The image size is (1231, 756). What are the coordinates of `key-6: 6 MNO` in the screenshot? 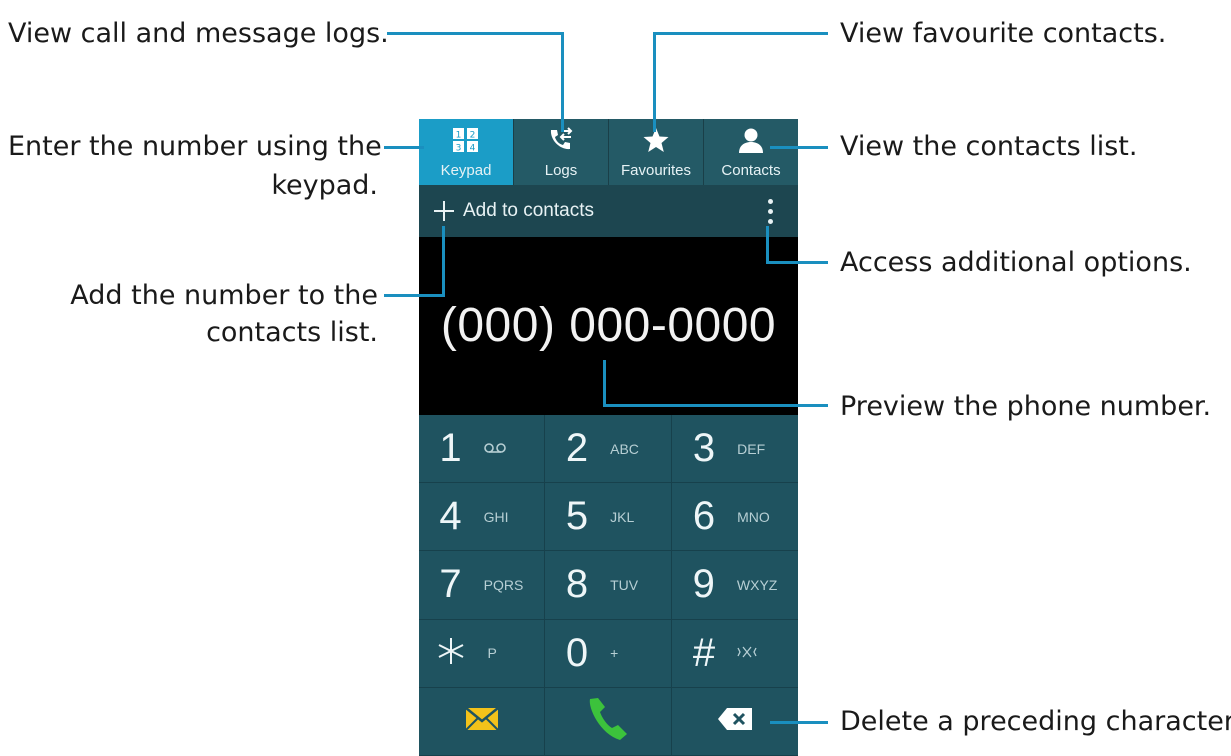 It's located at (735, 517).